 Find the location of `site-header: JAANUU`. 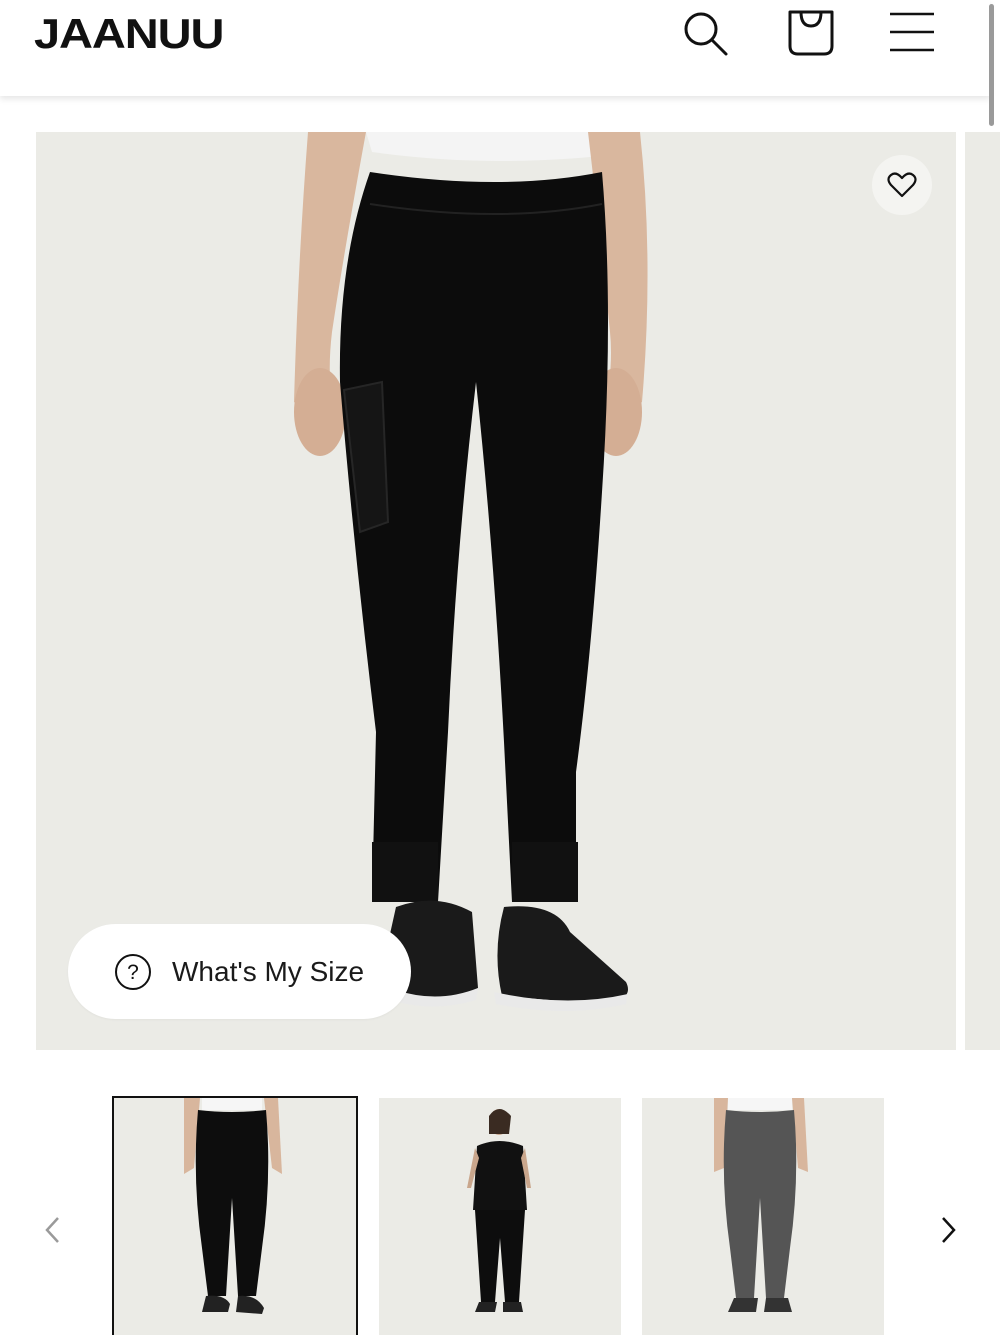

site-header: JAANUU is located at coordinates (495, 48).